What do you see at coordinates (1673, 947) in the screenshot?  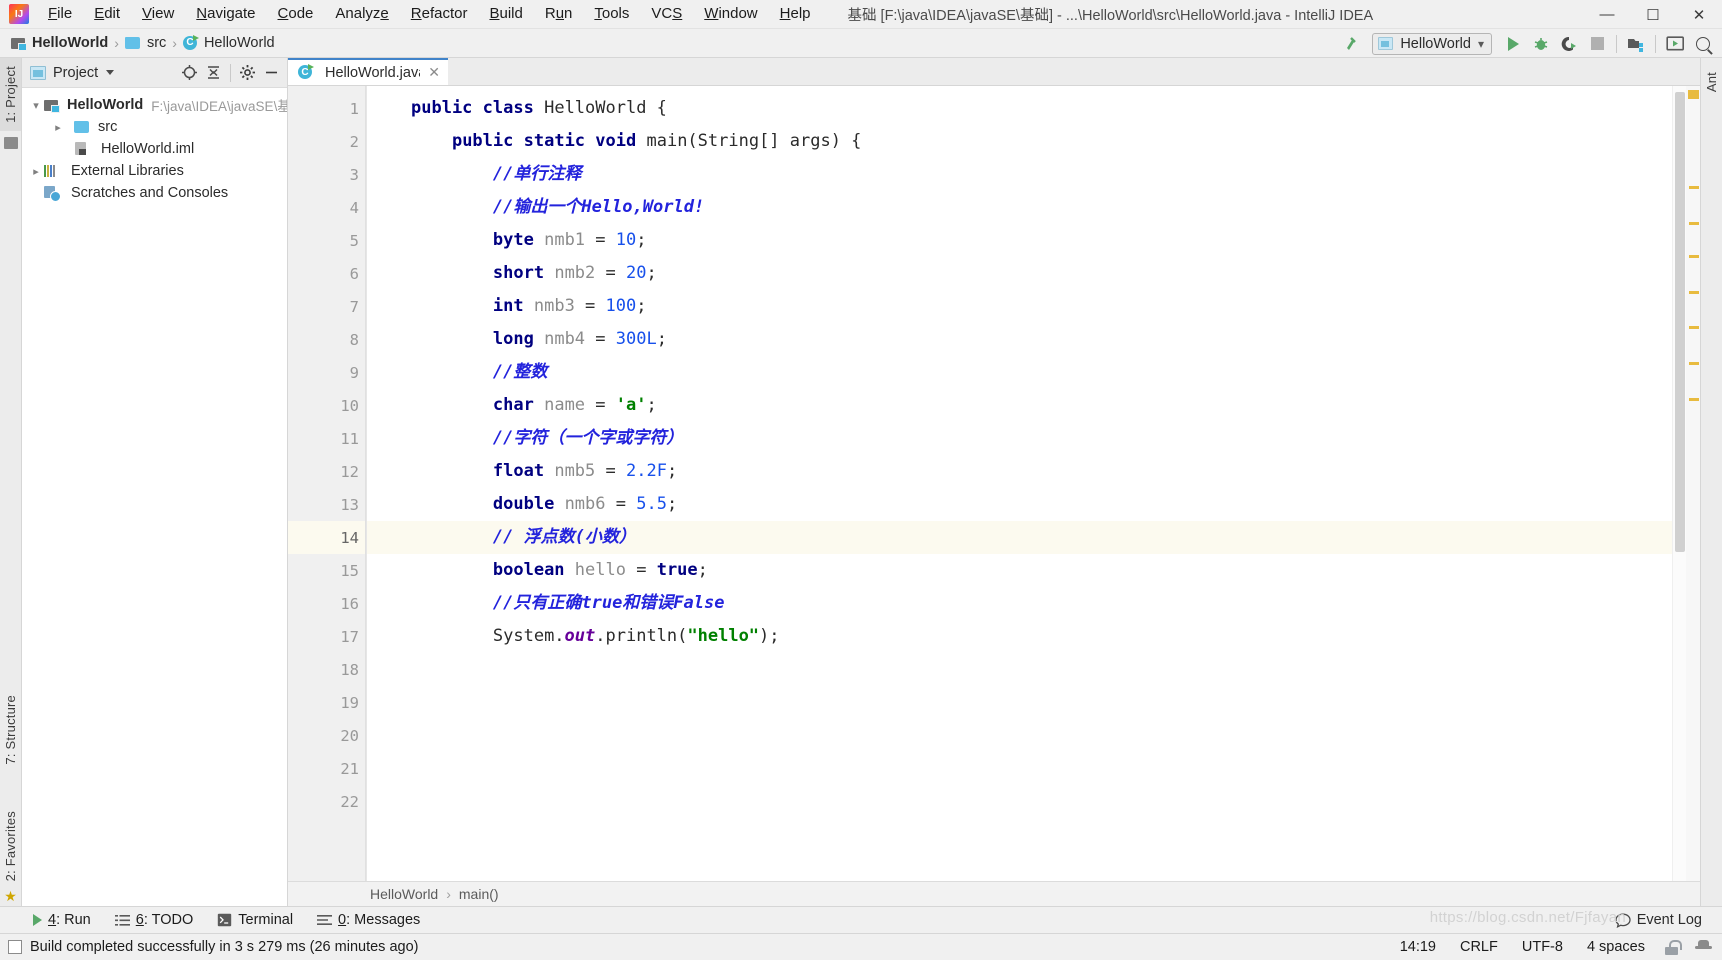 I see `lock-icon` at bounding box center [1673, 947].